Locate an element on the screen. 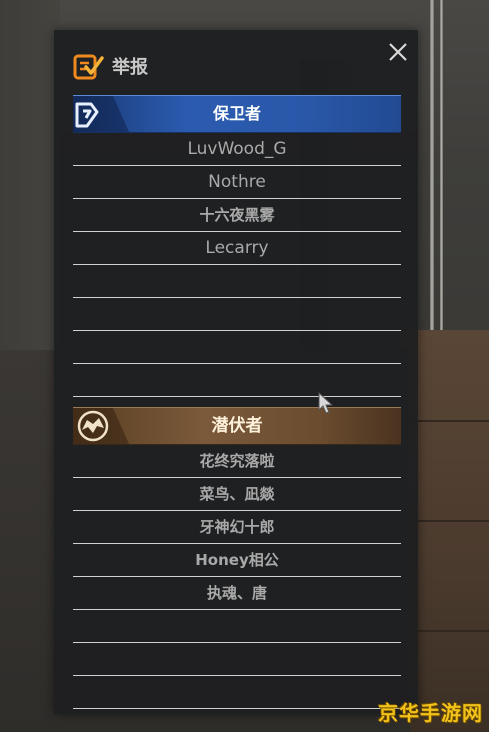  player-row: LuvWood_G is located at coordinates (237, 149).